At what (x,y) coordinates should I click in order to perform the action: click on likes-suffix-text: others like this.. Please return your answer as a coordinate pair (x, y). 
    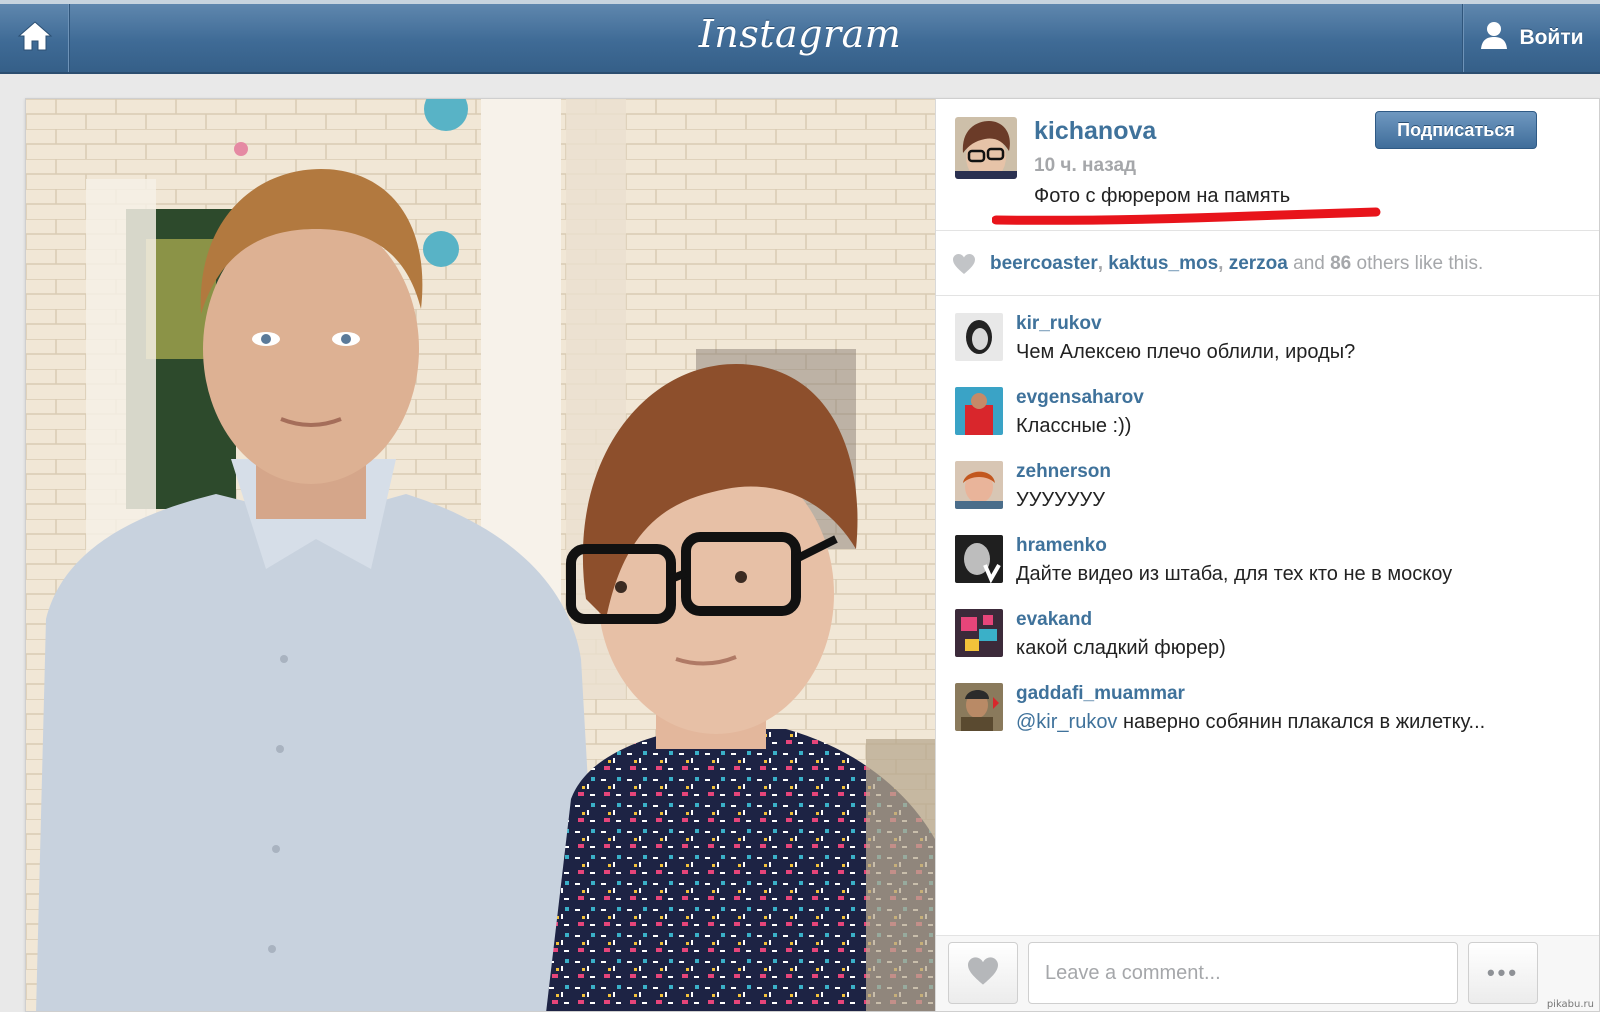
    Looking at the image, I should click on (1420, 263).